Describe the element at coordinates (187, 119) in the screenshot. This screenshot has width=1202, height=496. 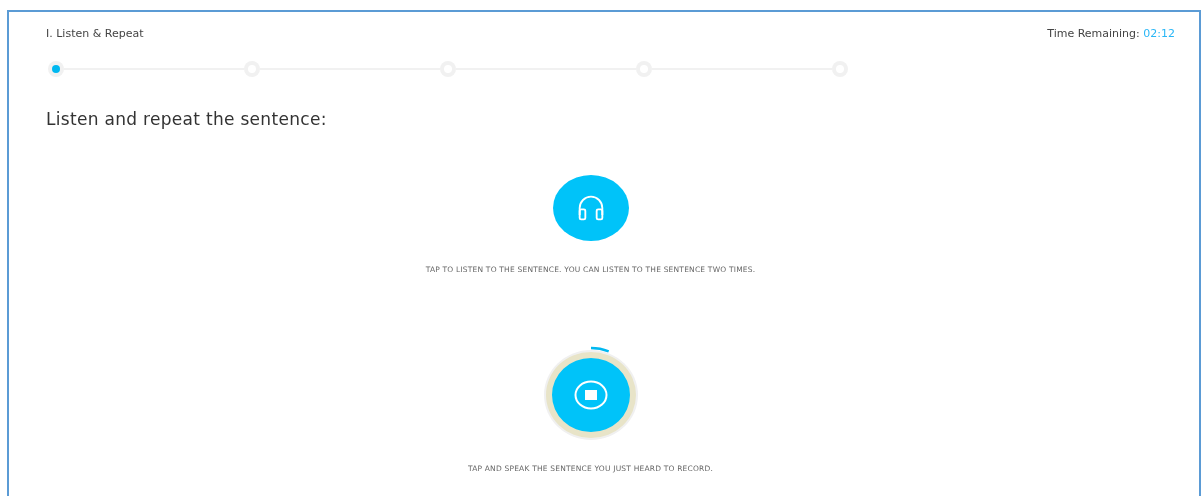
I see `prompt-heading: Listen and repeat the sentence:` at that location.